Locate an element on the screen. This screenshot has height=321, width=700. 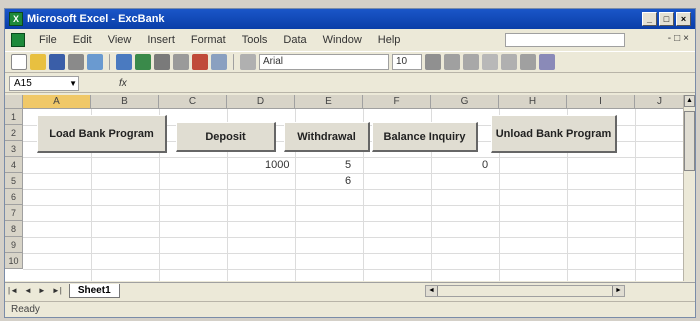
cell-e4: 5 is located at coordinates (348, 165).